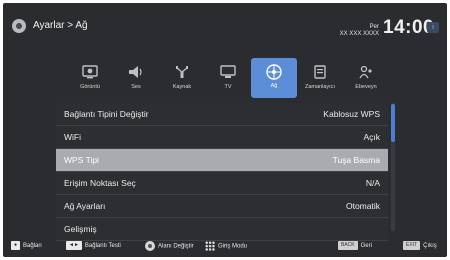 The width and height of the screenshot is (450, 260). What do you see at coordinates (106, 114) in the screenshot?
I see `menu-item-label: Bağlantı Tipini Değiştir` at bounding box center [106, 114].